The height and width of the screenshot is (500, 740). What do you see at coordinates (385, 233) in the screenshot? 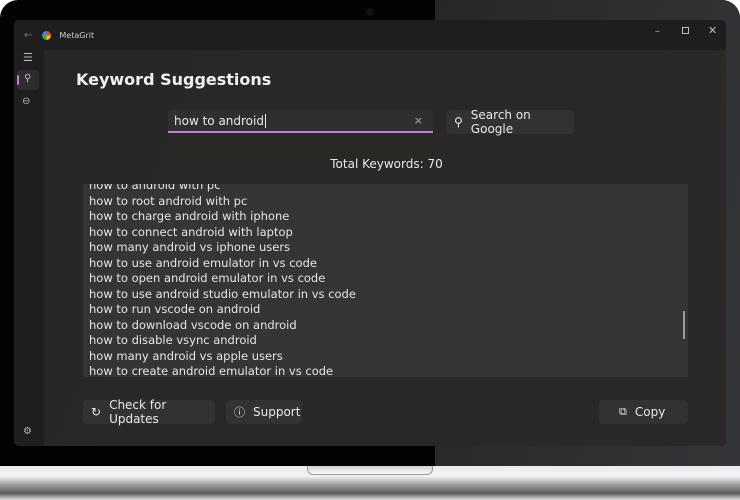
I see `keyword-item: how to connect android with laptop` at bounding box center [385, 233].